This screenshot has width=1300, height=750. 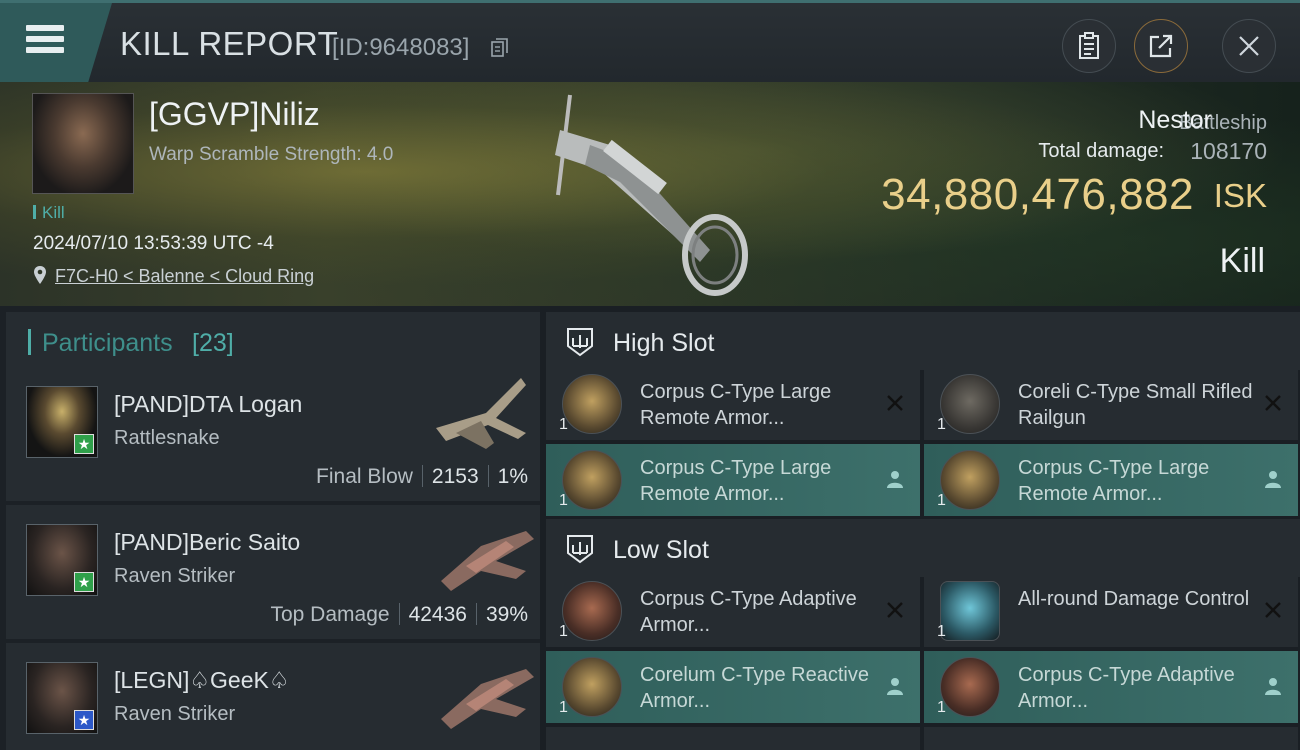 What do you see at coordinates (500, 48) in the screenshot?
I see `copy-icon` at bounding box center [500, 48].